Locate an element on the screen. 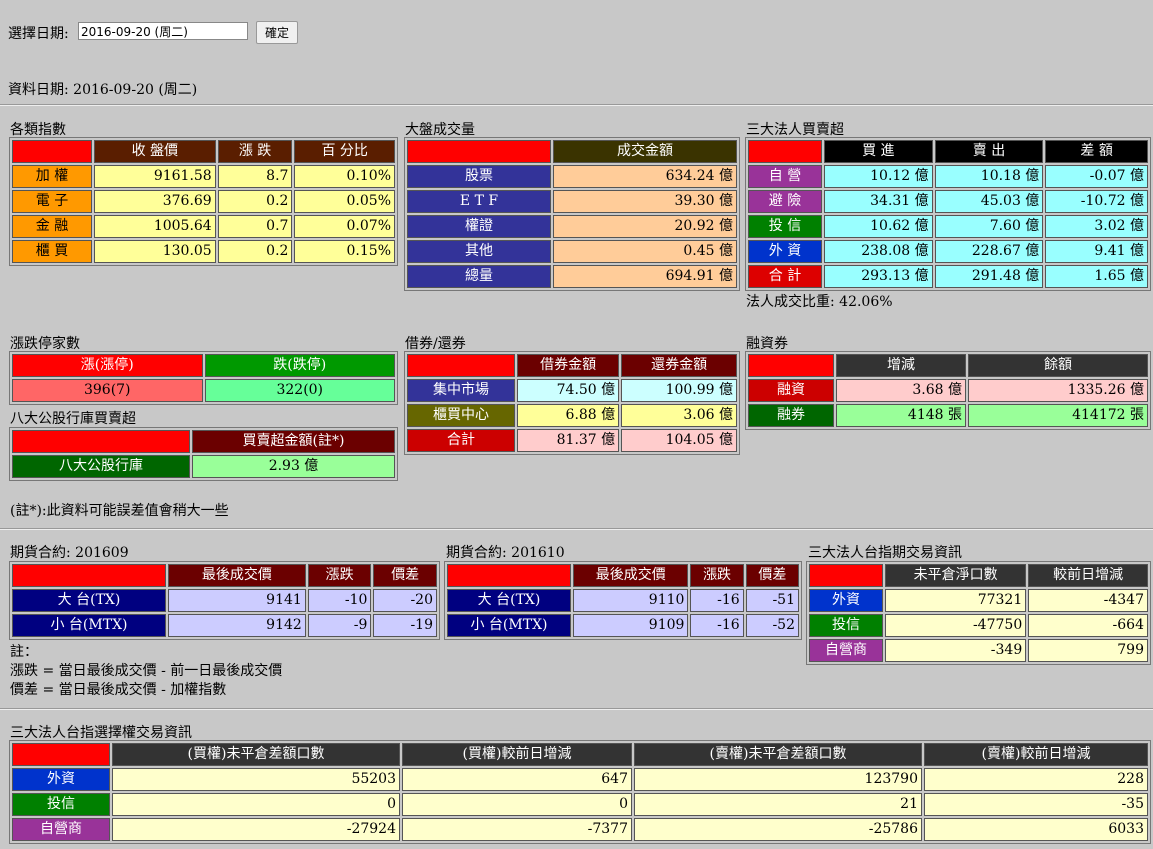 This screenshot has height=849, width=1153. return-value: 3.06 億 is located at coordinates (679, 415).